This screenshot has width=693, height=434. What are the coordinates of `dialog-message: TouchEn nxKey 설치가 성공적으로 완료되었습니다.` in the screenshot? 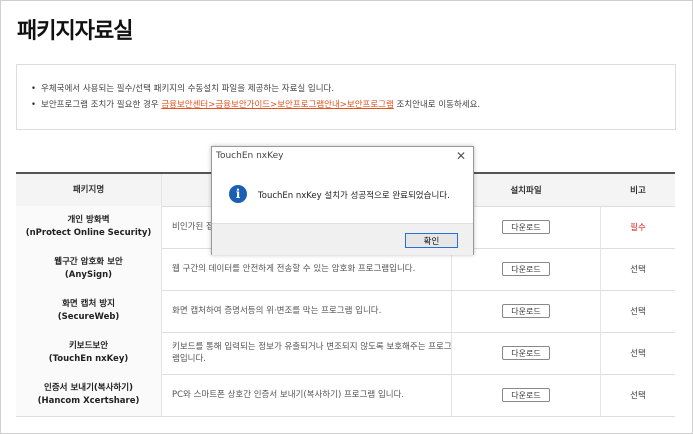 It's located at (354, 196).